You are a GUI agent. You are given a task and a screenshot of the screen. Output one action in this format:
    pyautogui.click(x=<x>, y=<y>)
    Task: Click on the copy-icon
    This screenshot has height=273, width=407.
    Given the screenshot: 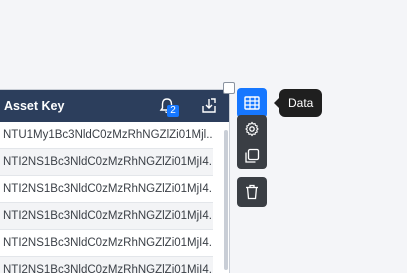 What is the action you would take?
    pyautogui.click(x=252, y=155)
    